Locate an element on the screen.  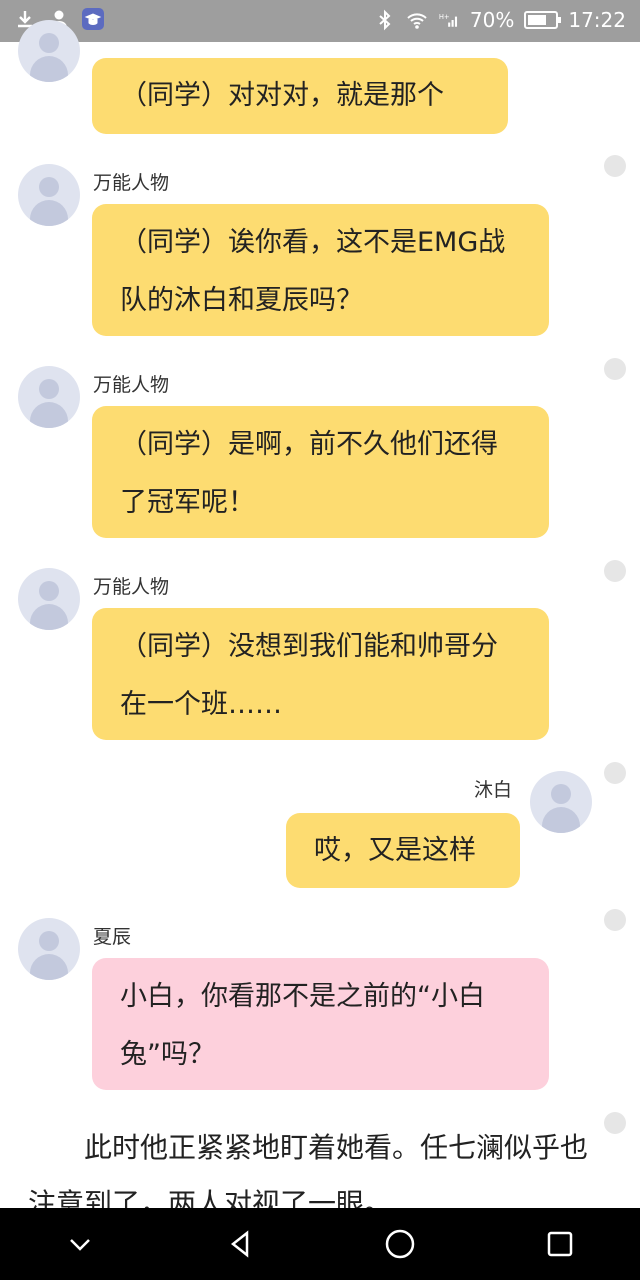
message-text: 小白，你看那不是之前的“小白兔”吗？ is located at coordinates (302, 1025).